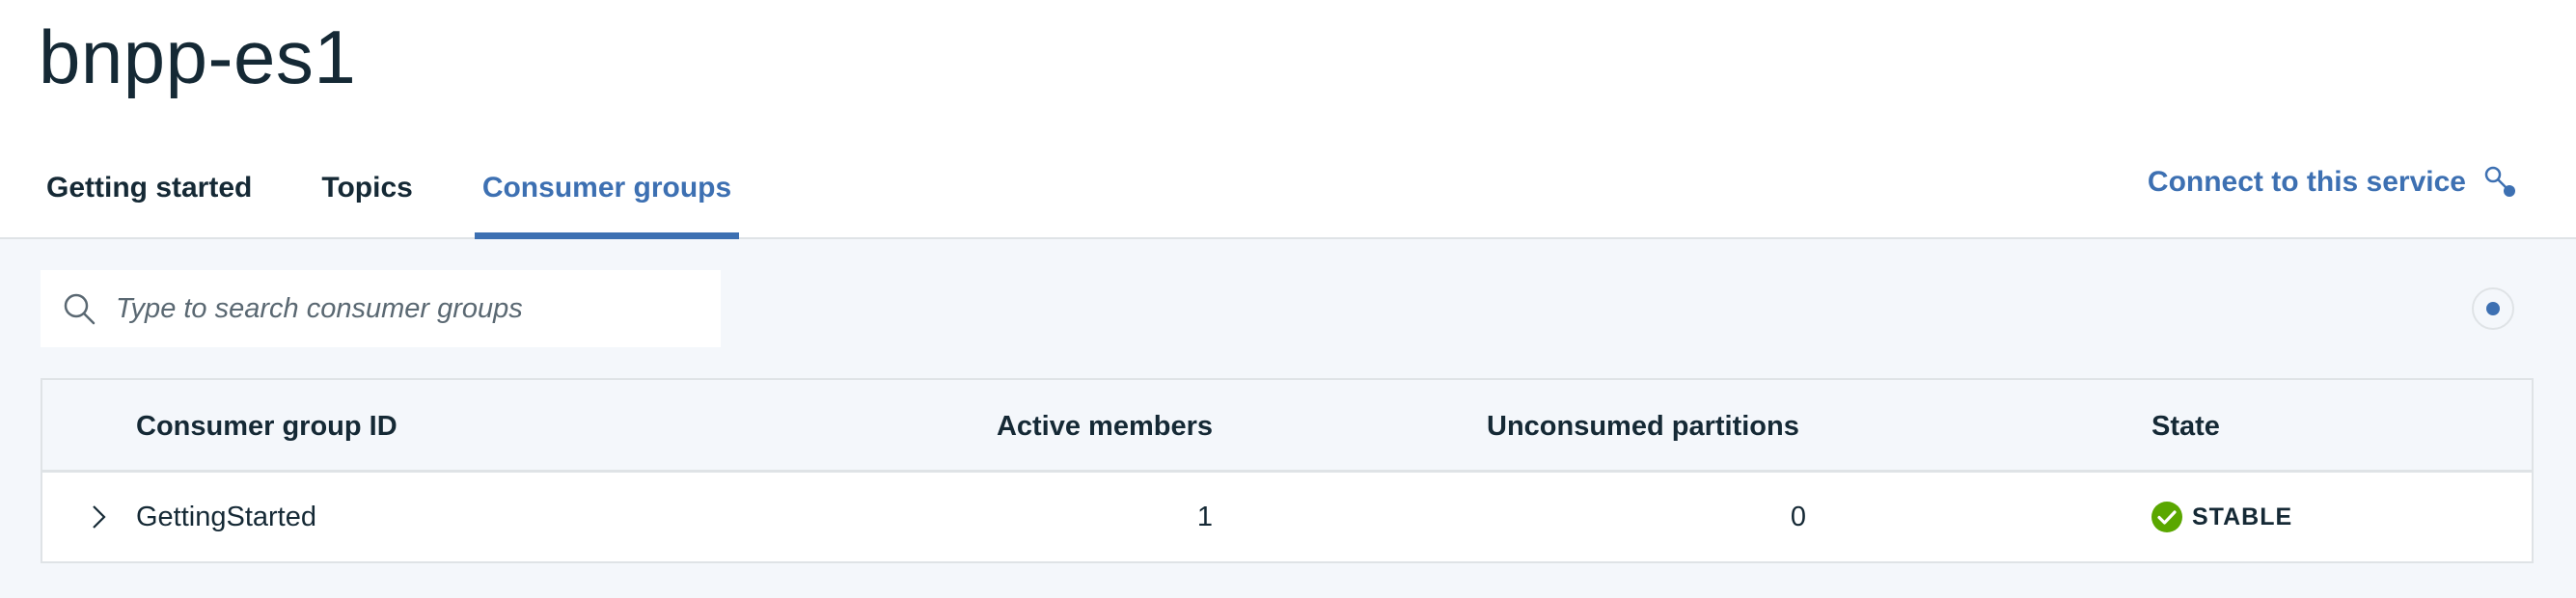 The width and height of the screenshot is (2576, 598). Describe the element at coordinates (607, 201) in the screenshot. I see `tab-consumer-groups: Consumer groups` at that location.